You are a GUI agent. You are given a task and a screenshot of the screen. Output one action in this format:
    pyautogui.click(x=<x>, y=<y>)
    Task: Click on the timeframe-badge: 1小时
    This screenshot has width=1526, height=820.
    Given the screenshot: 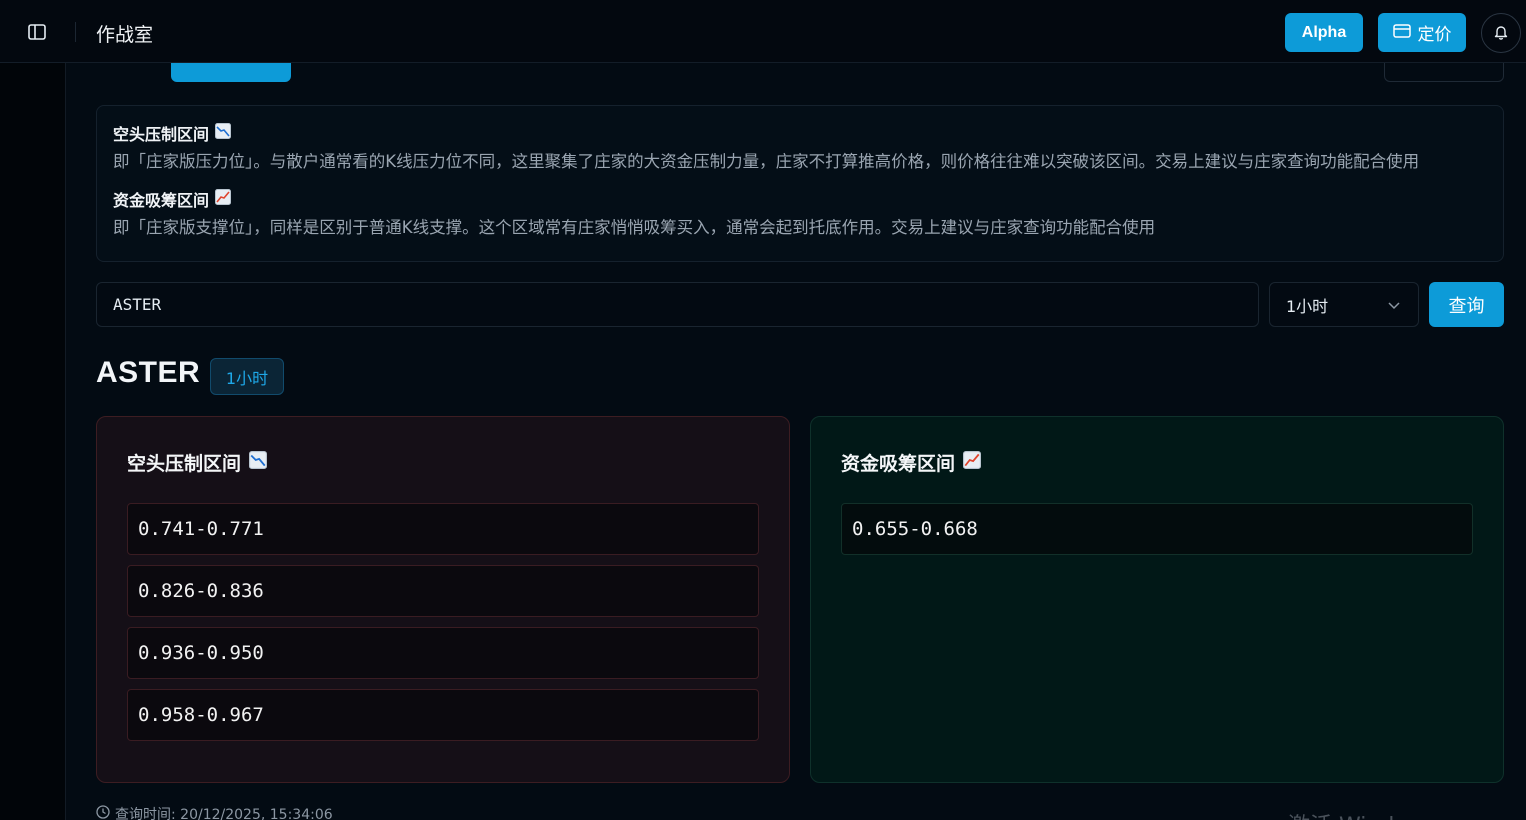 What is the action you would take?
    pyautogui.click(x=247, y=376)
    